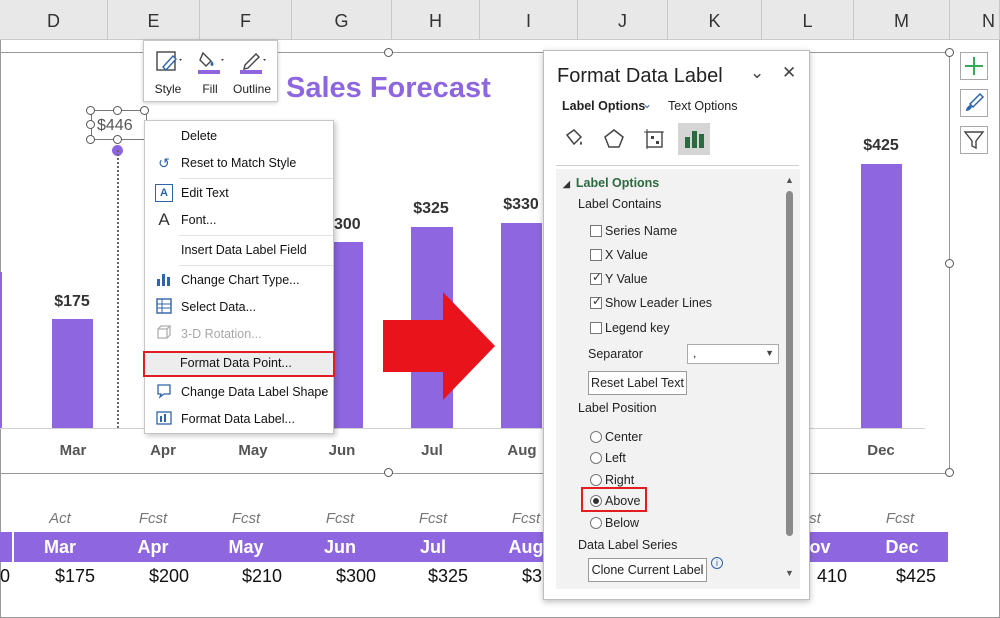 The image size is (1000, 618). What do you see at coordinates (436, 20) in the screenshot?
I see `column-header-h: H` at bounding box center [436, 20].